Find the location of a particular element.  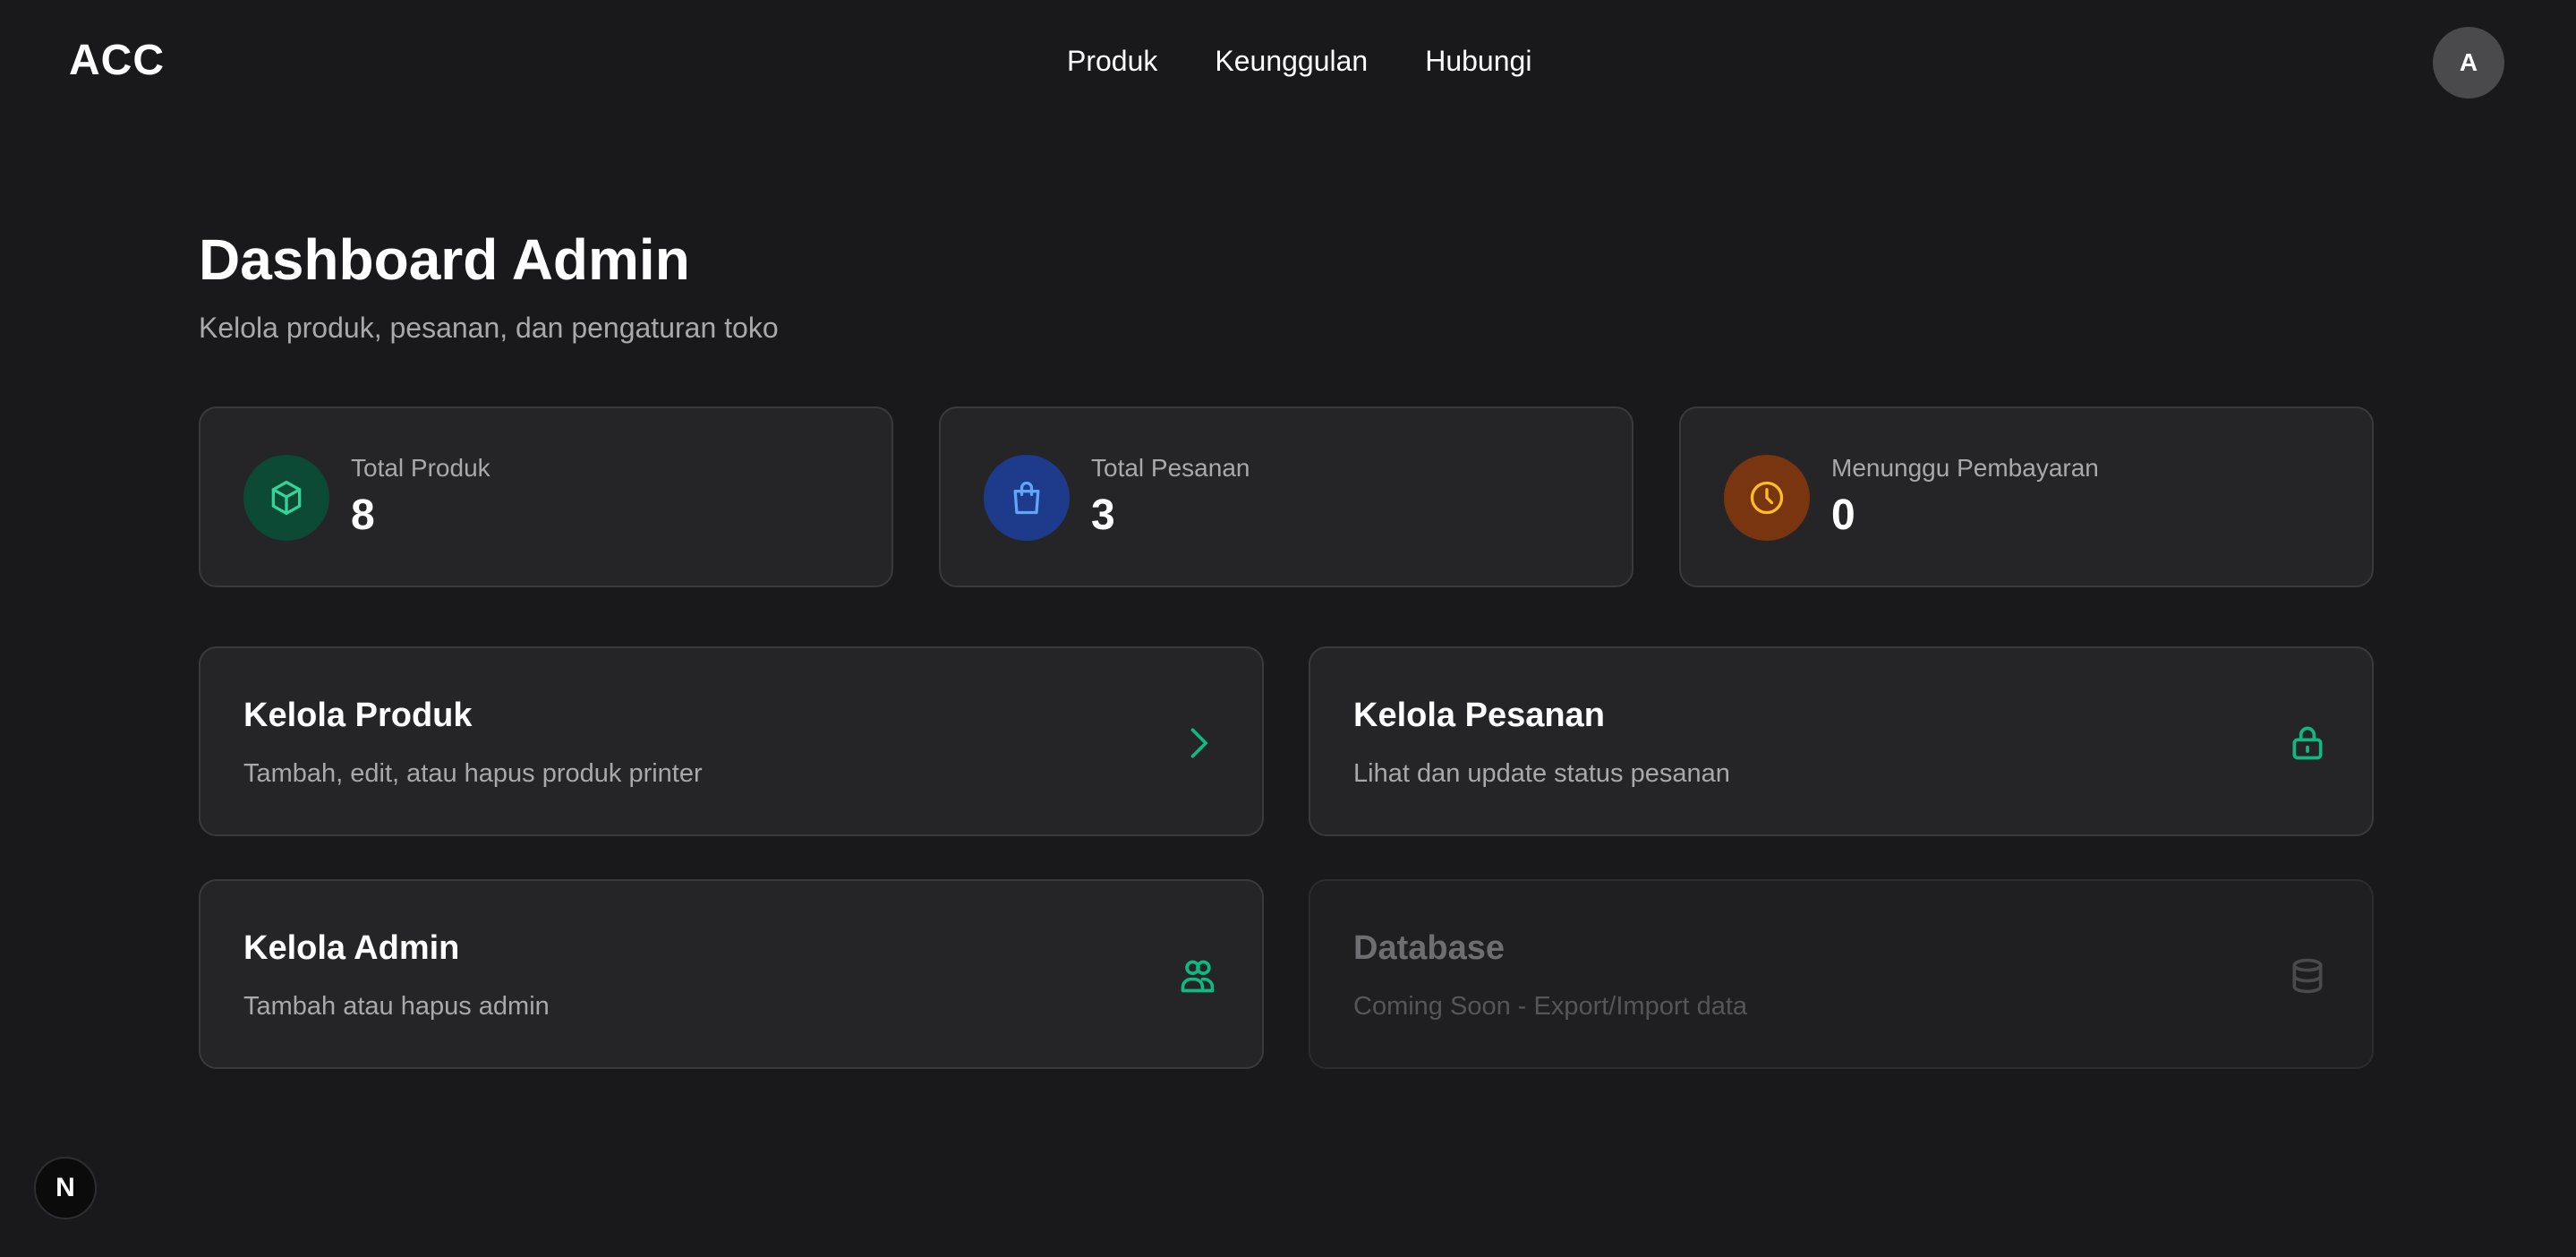

manage-admins-card: Kelola Admin Tambah atau hapus admin is located at coordinates (731, 974).